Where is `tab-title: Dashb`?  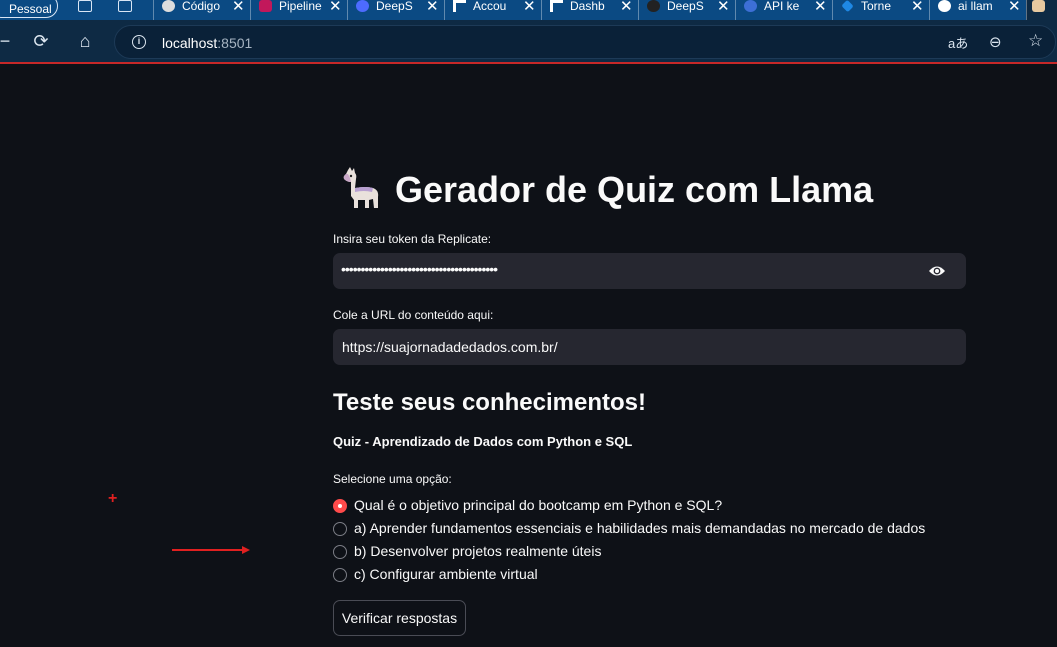
tab-title: Dashb is located at coordinates (587, 6).